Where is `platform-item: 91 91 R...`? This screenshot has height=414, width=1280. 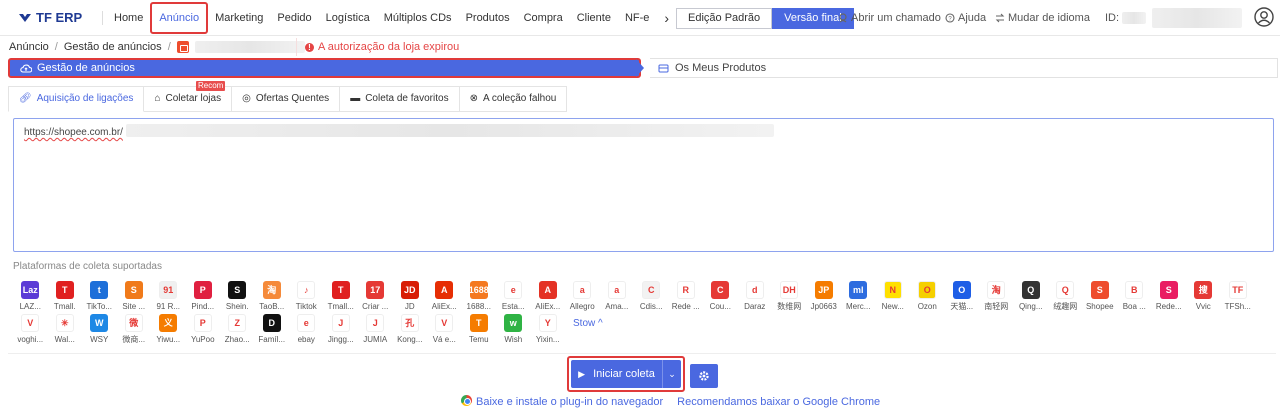 platform-item: 91 91 R... is located at coordinates (168, 297).